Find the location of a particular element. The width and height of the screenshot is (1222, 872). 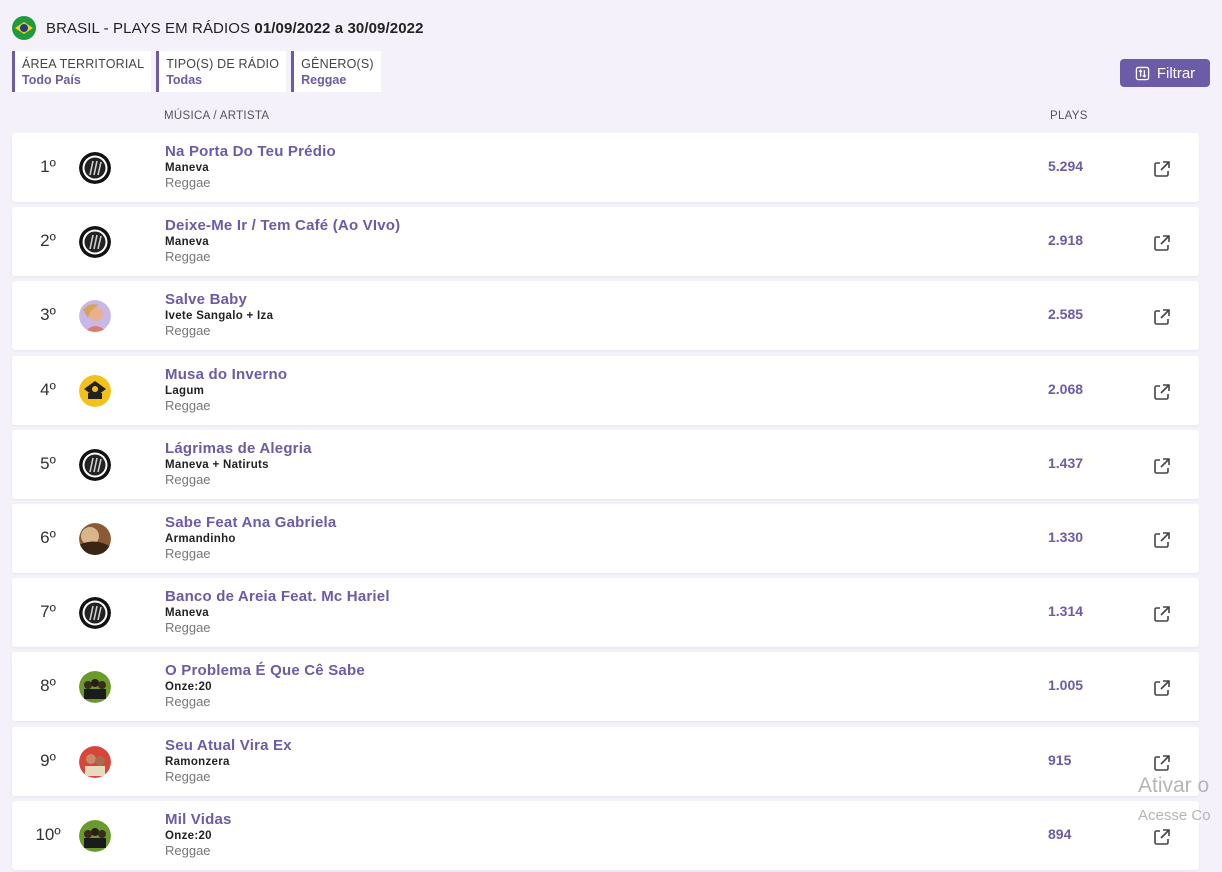

plays-count: 1.330 is located at coordinates (1066, 536).